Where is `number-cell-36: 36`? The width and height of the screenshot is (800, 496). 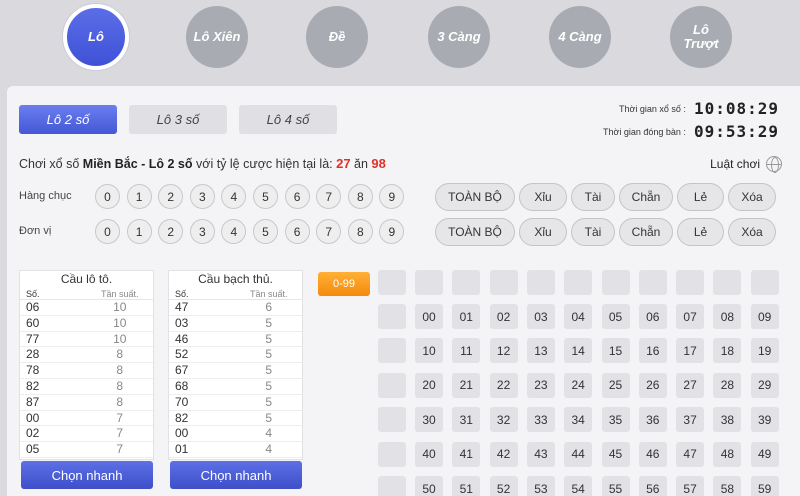
number-cell-36: 36 is located at coordinates (652, 420).